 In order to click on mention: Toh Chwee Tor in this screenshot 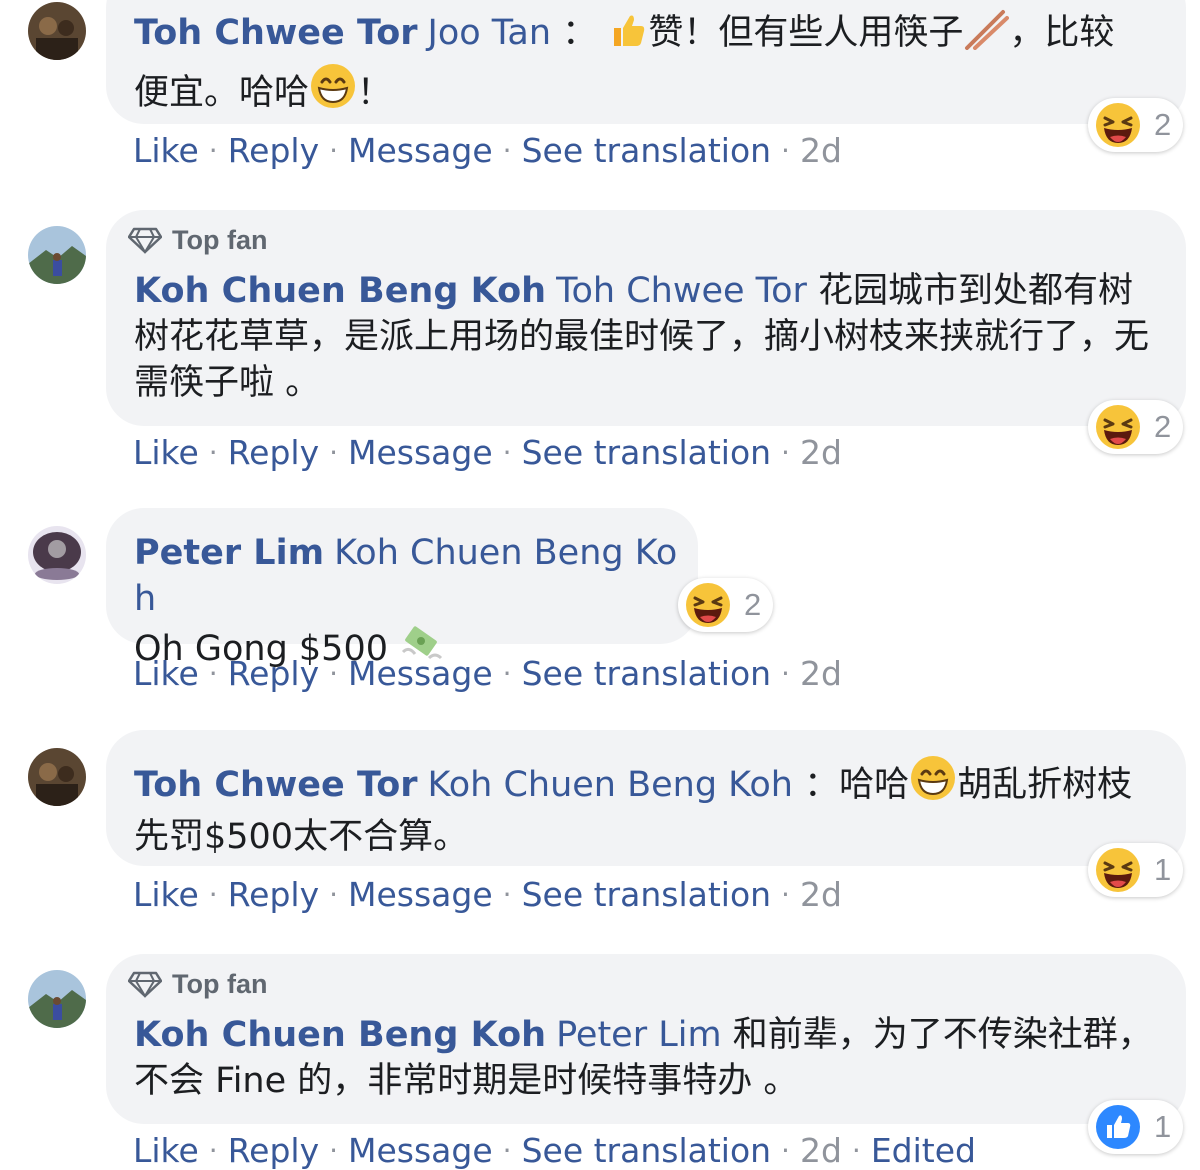, I will do `click(681, 291)`.